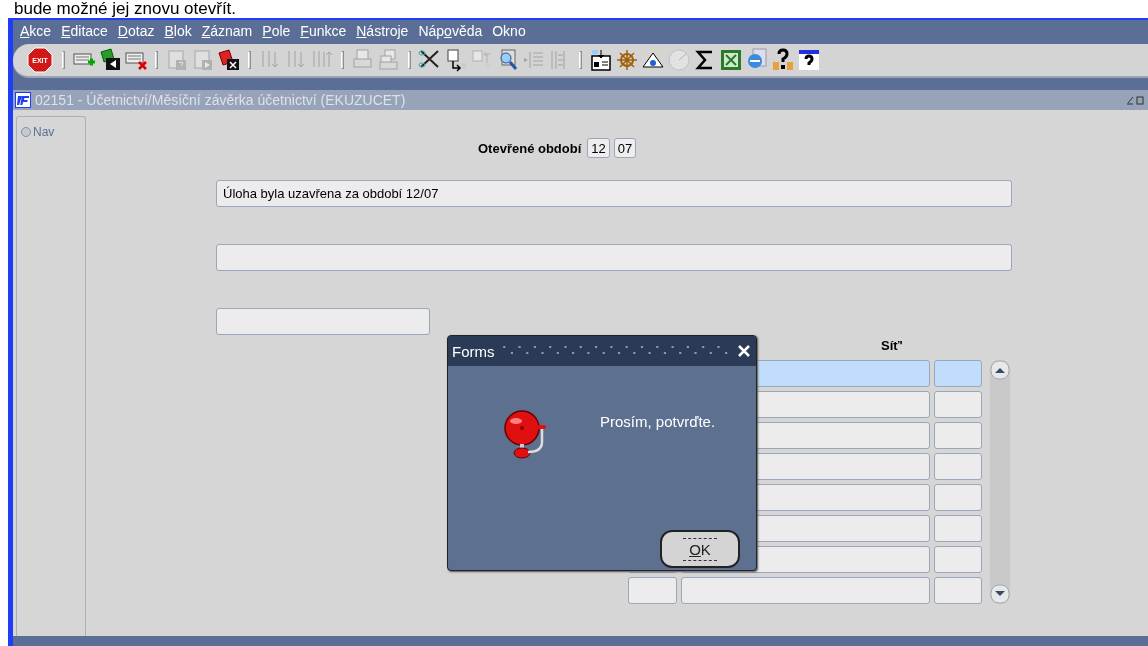 The image size is (1148, 646). What do you see at coordinates (700, 549) in the screenshot?
I see `ok-button: OK` at bounding box center [700, 549].